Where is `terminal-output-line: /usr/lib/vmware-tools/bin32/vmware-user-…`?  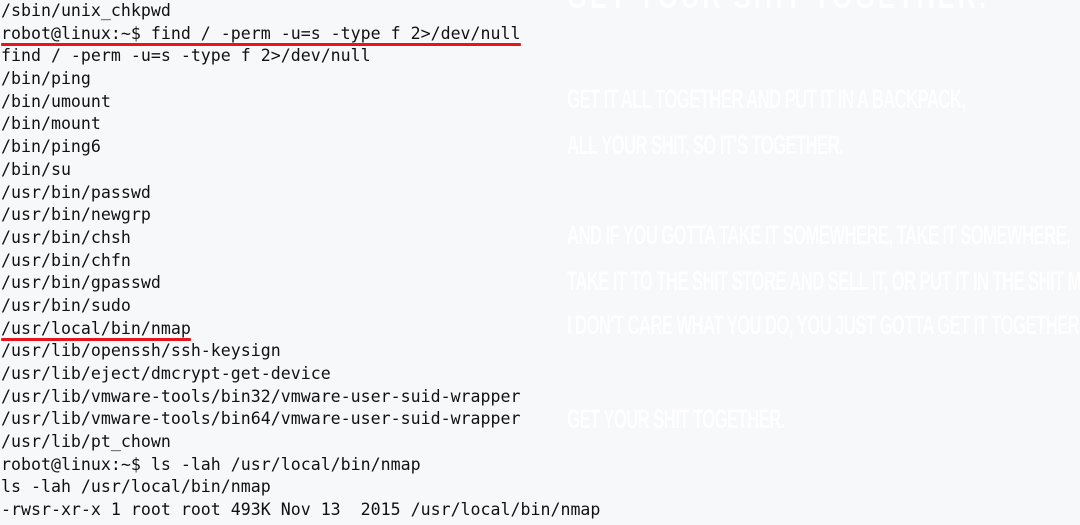
terminal-output-line: /usr/lib/vmware-tools/bin32/vmware-user-… is located at coordinates (261, 396).